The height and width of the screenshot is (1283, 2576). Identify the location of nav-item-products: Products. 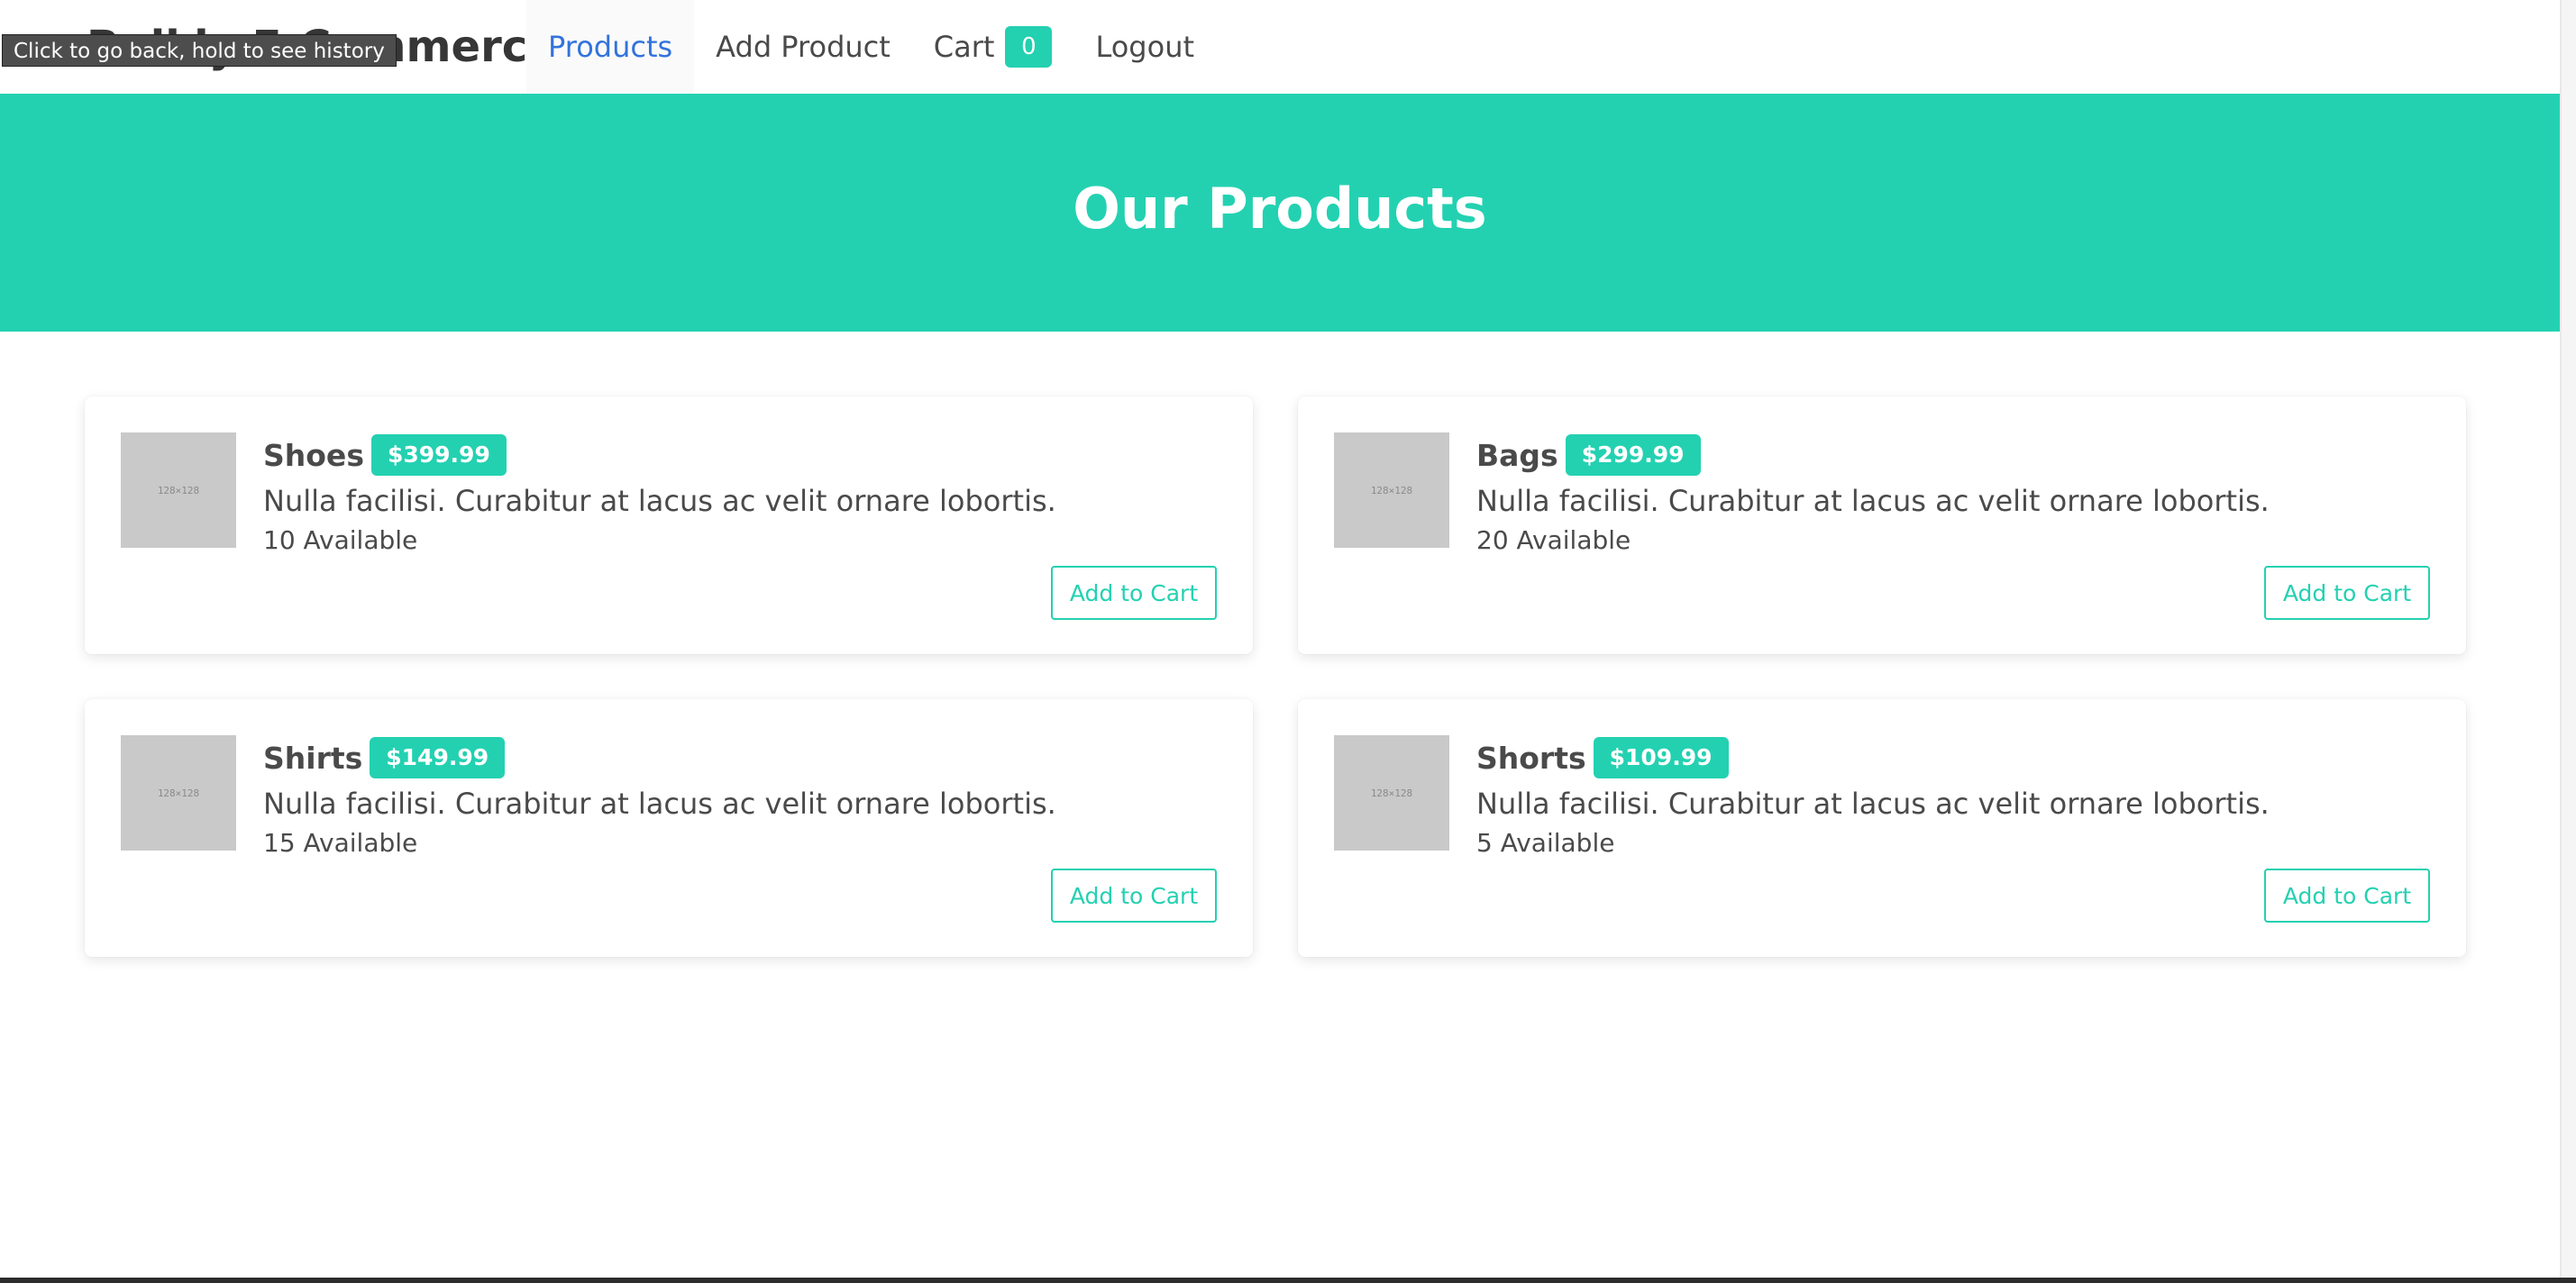
(610, 47).